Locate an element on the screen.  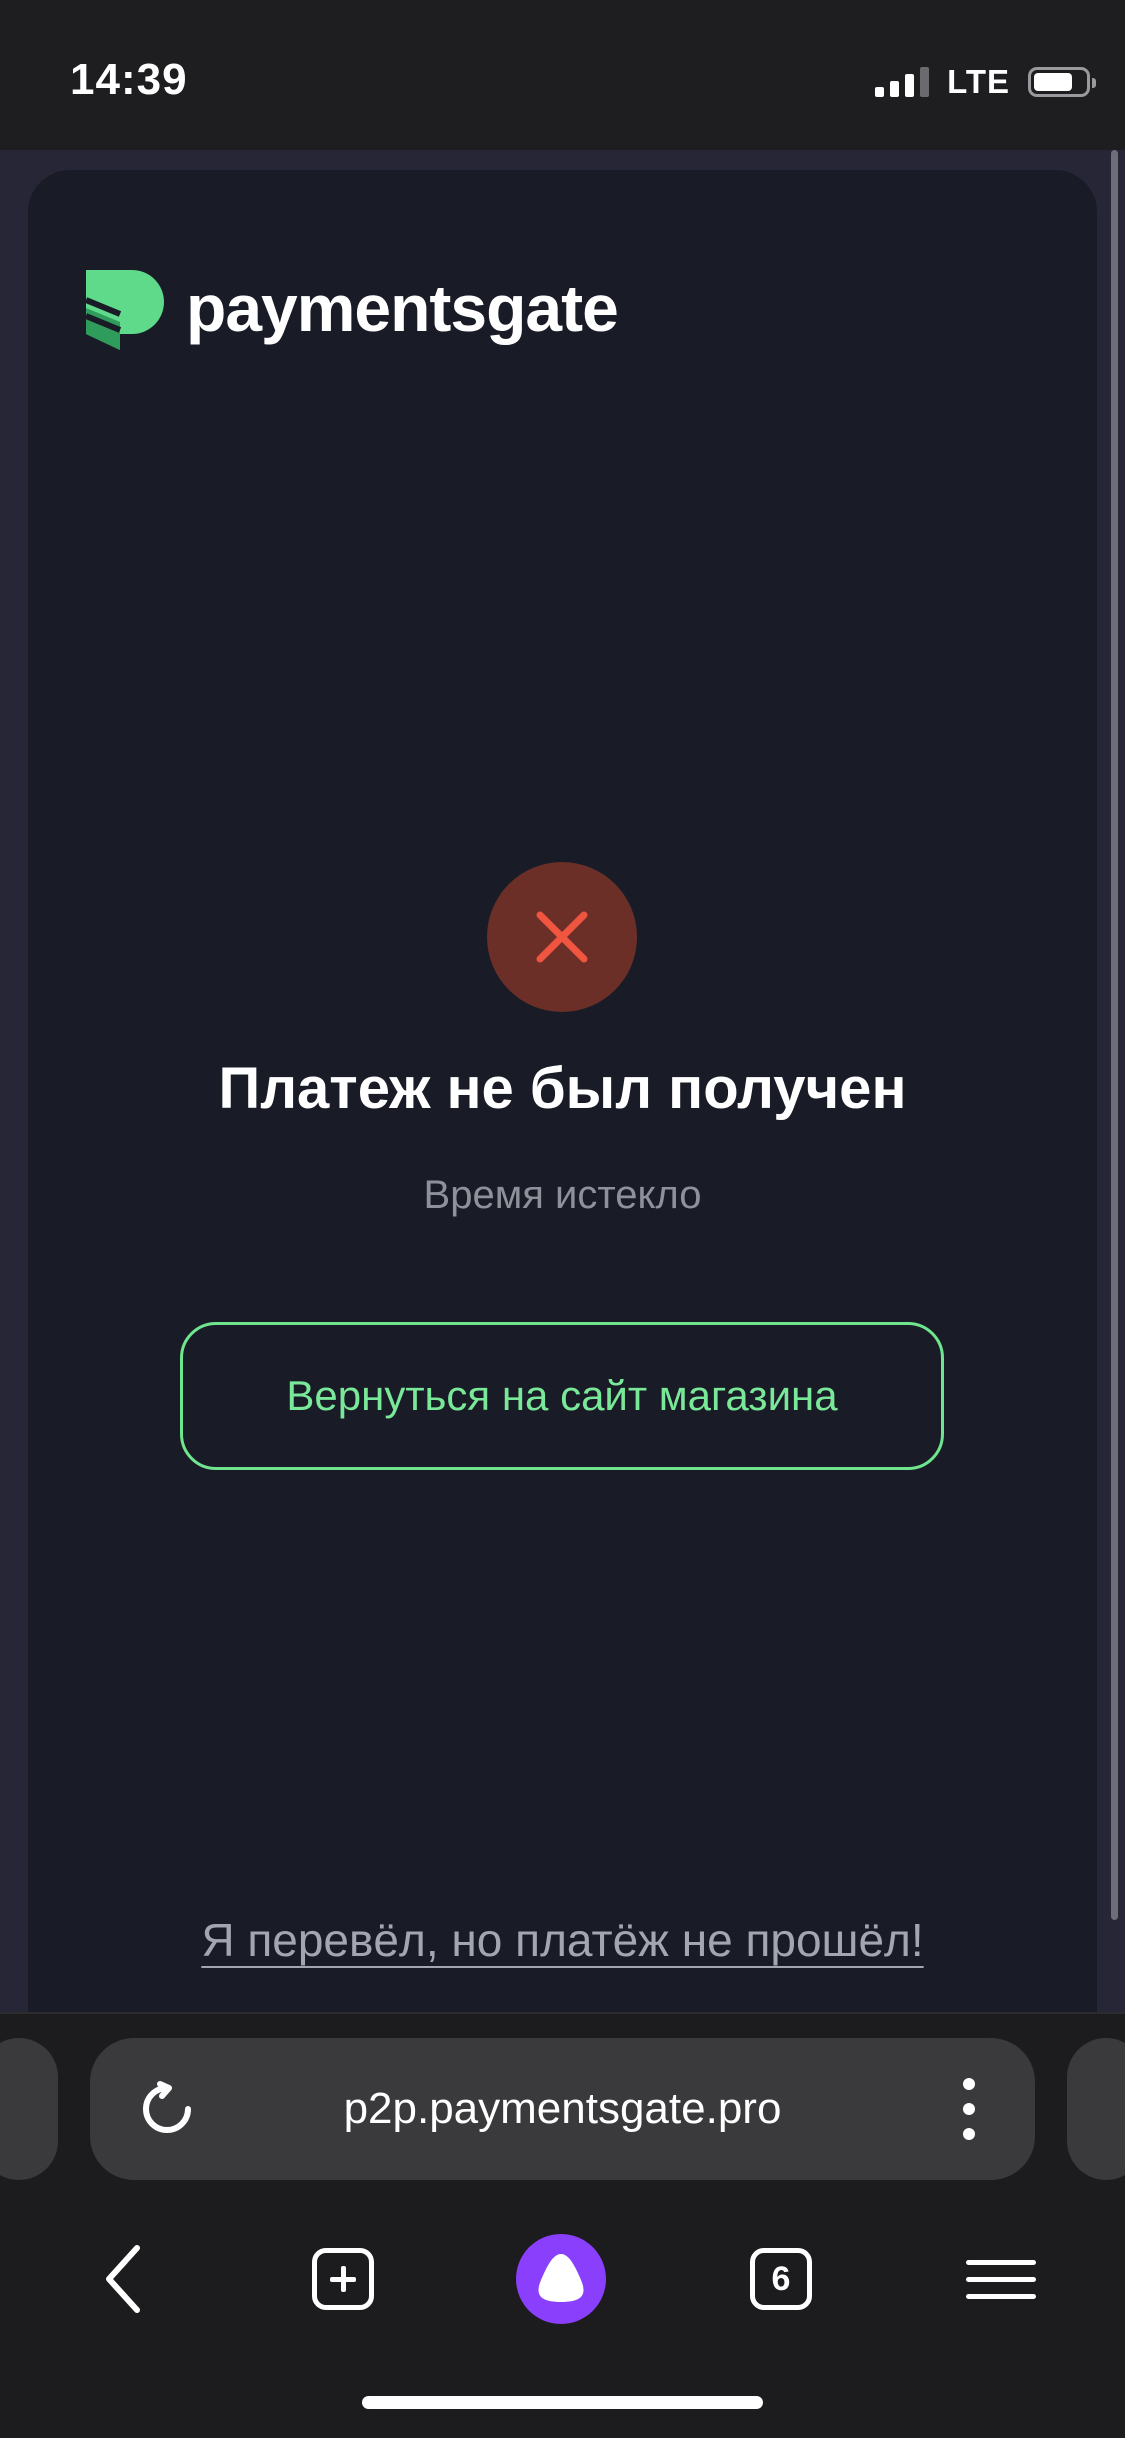
status-time: 14:39 is located at coordinates (129, 79).